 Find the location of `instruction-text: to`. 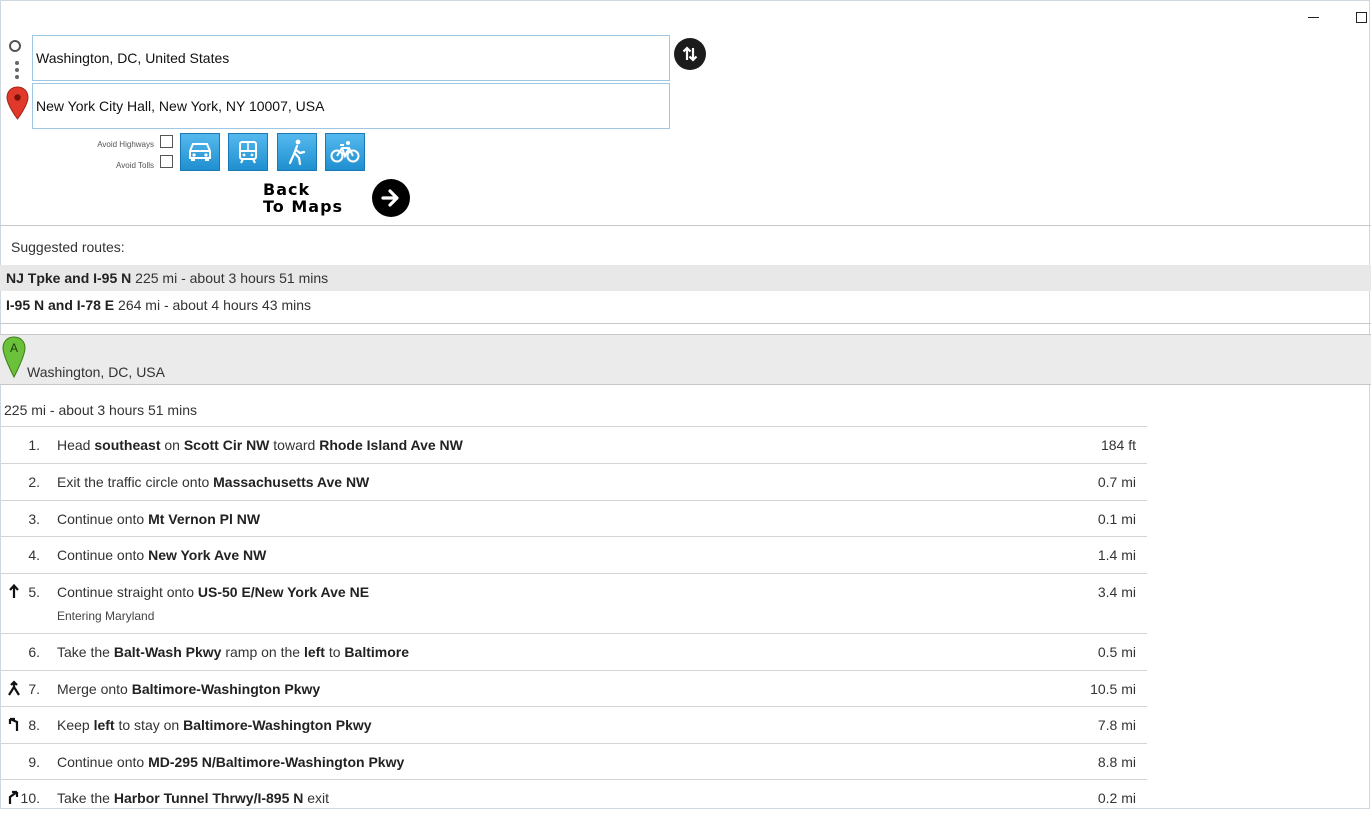

instruction-text: to is located at coordinates (334, 652).